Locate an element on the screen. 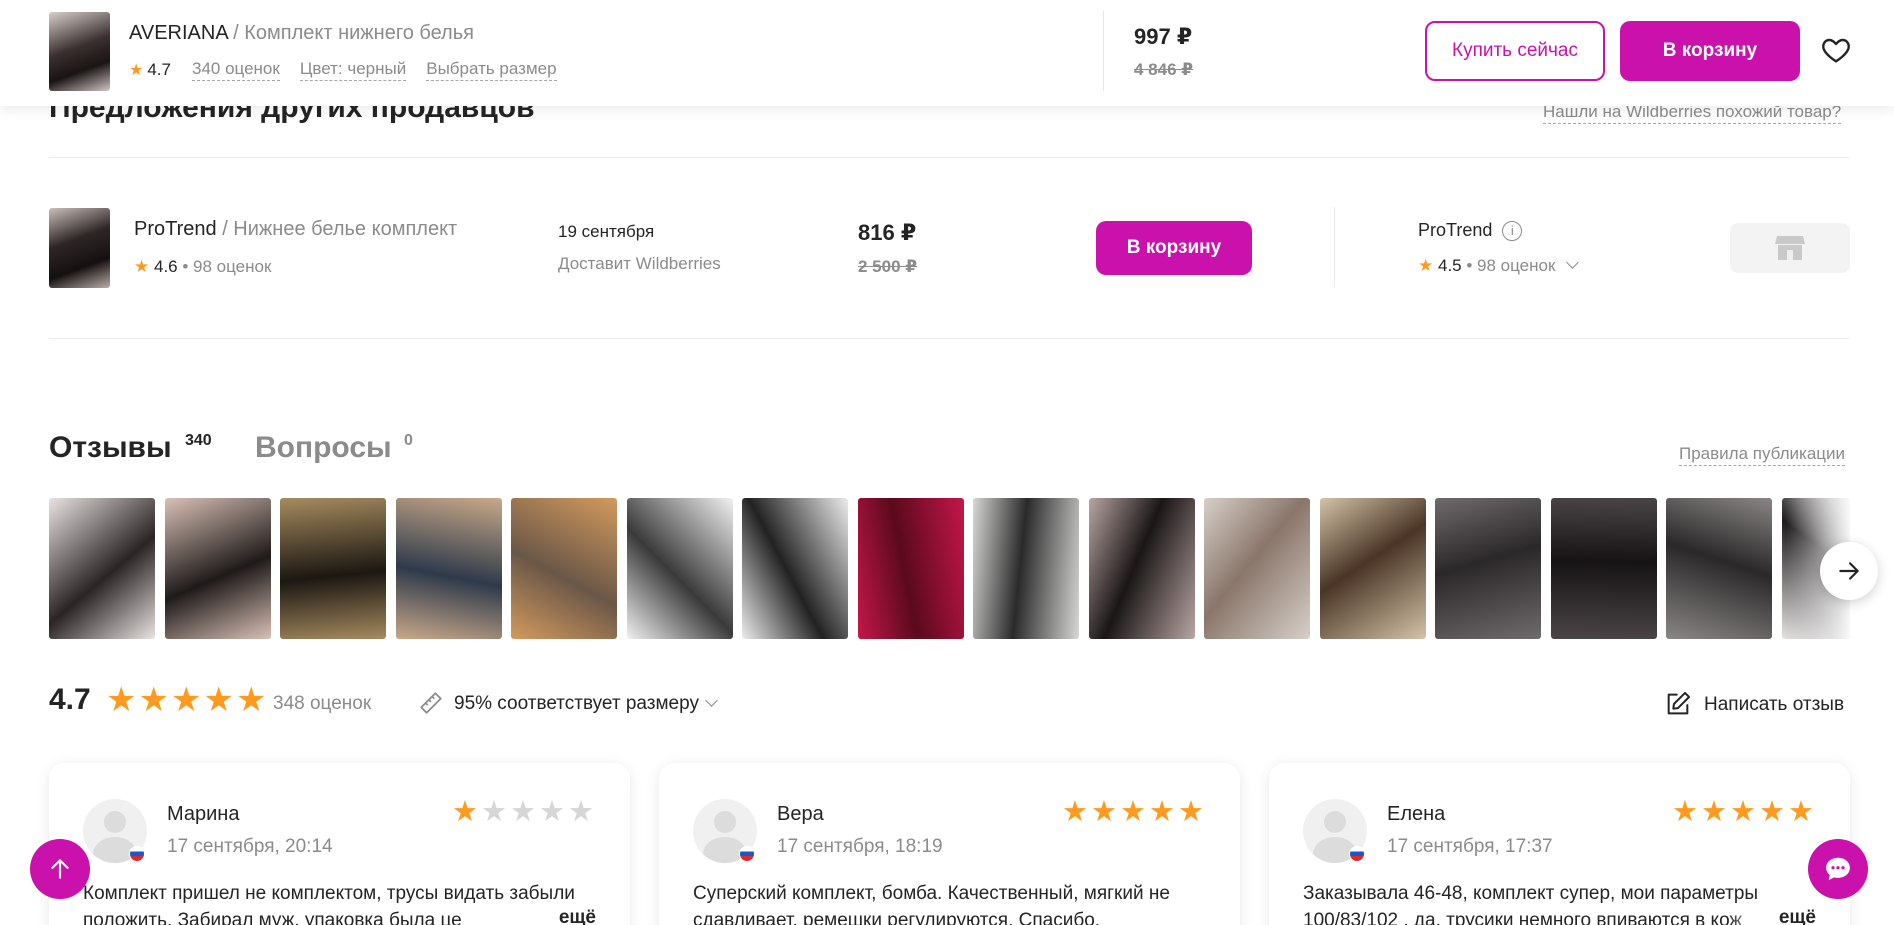 Image resolution: width=1894 pixels, height=925 pixels. buy-now-button: Купить сейчас is located at coordinates (1515, 51).